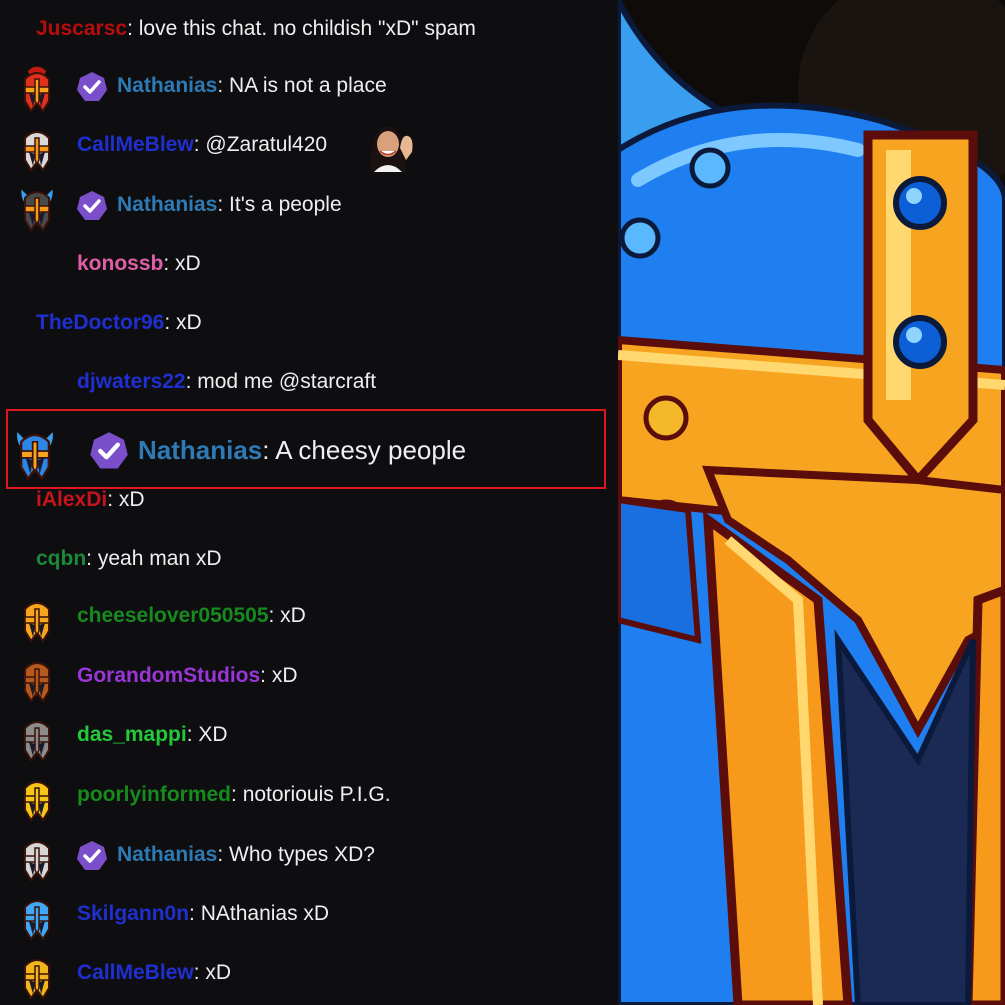 The image size is (1005, 1005). Describe the element at coordinates (309, 616) in the screenshot. I see `chat-message: cheeselover050505: xD` at that location.